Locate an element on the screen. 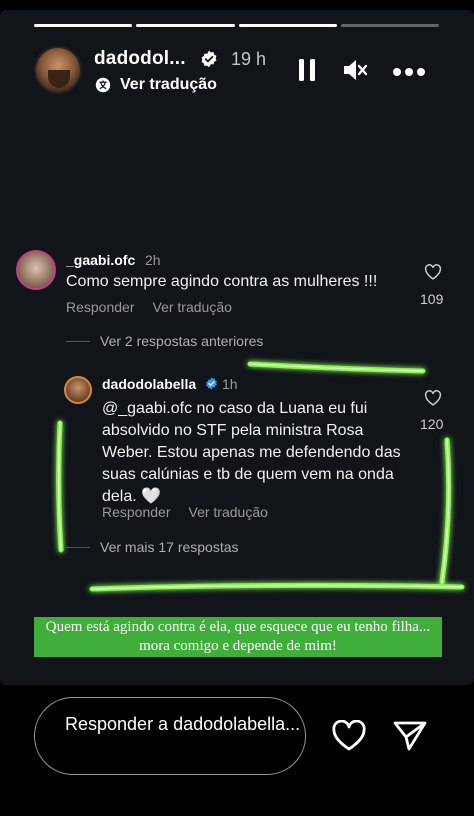  comment-reply-link: Responder is located at coordinates (100, 307).